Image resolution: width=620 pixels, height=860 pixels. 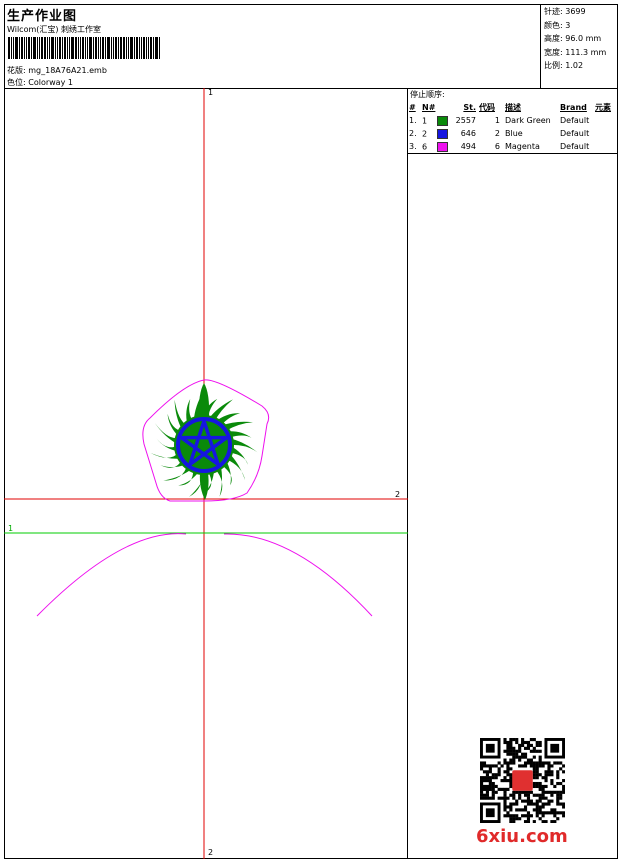 I want to click on col-desc: 描述, so click(x=513, y=107).